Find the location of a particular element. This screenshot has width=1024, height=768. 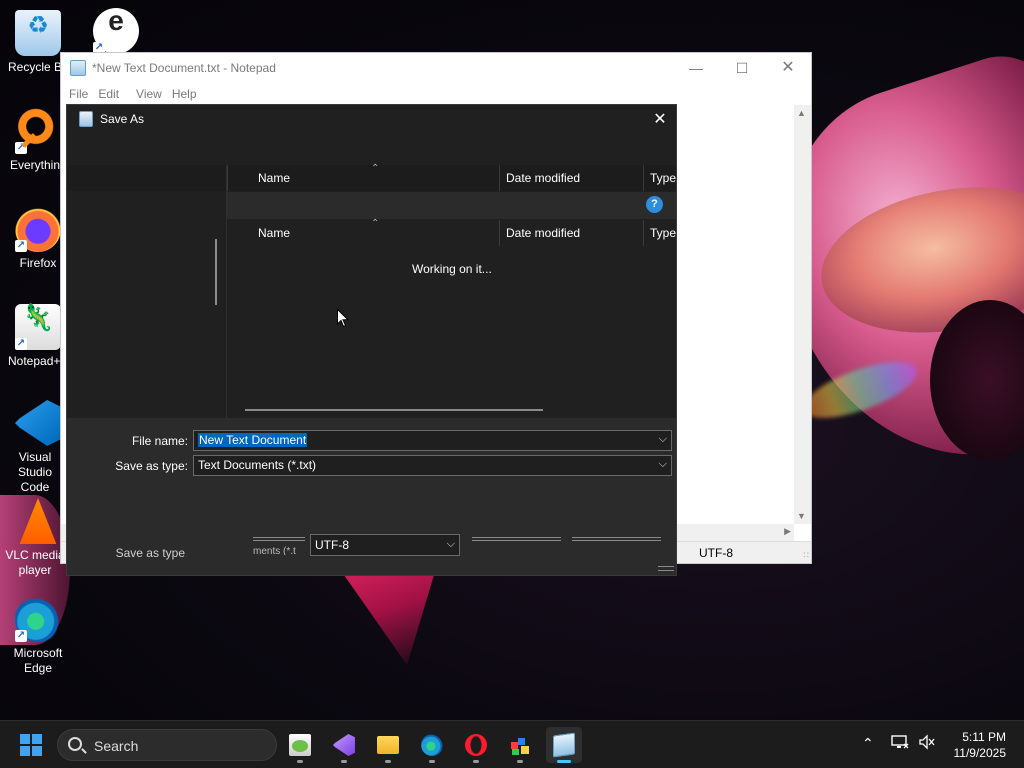

navigation-pane-splitter is located at coordinates (226, 291).